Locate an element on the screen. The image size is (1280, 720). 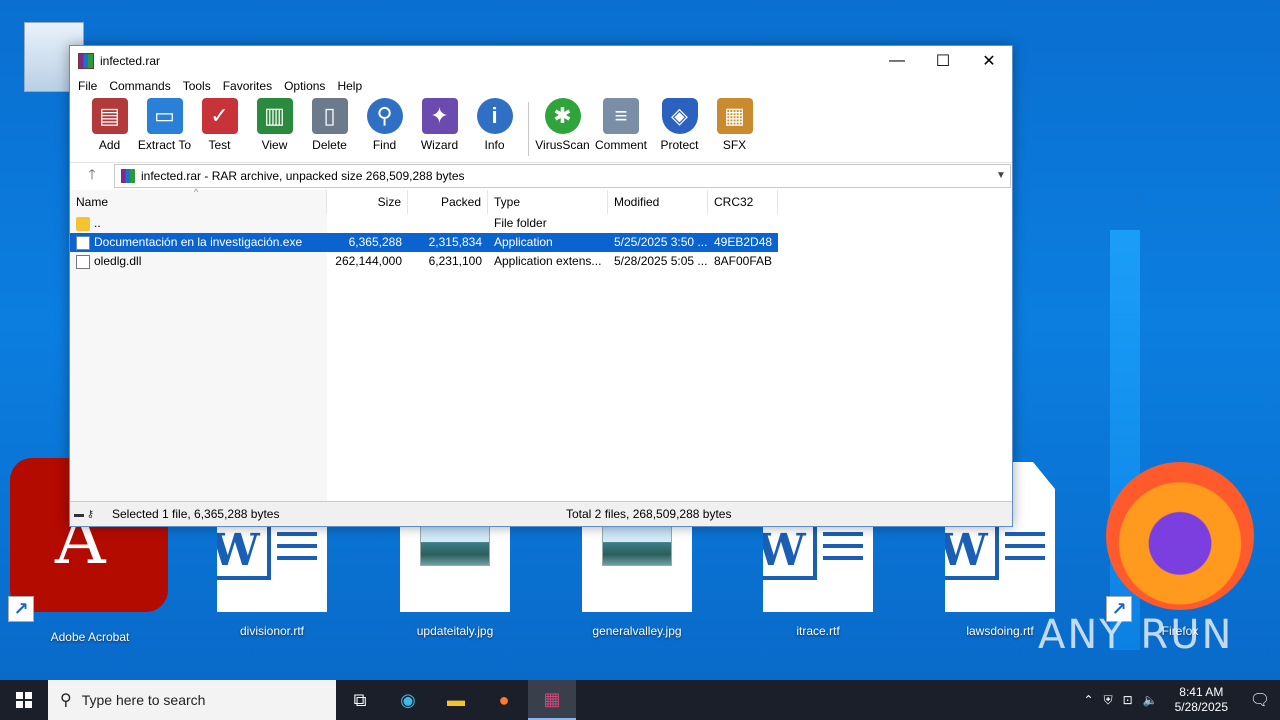
desktop-item-label: updateitaly.jpg is located at coordinates (455, 631).